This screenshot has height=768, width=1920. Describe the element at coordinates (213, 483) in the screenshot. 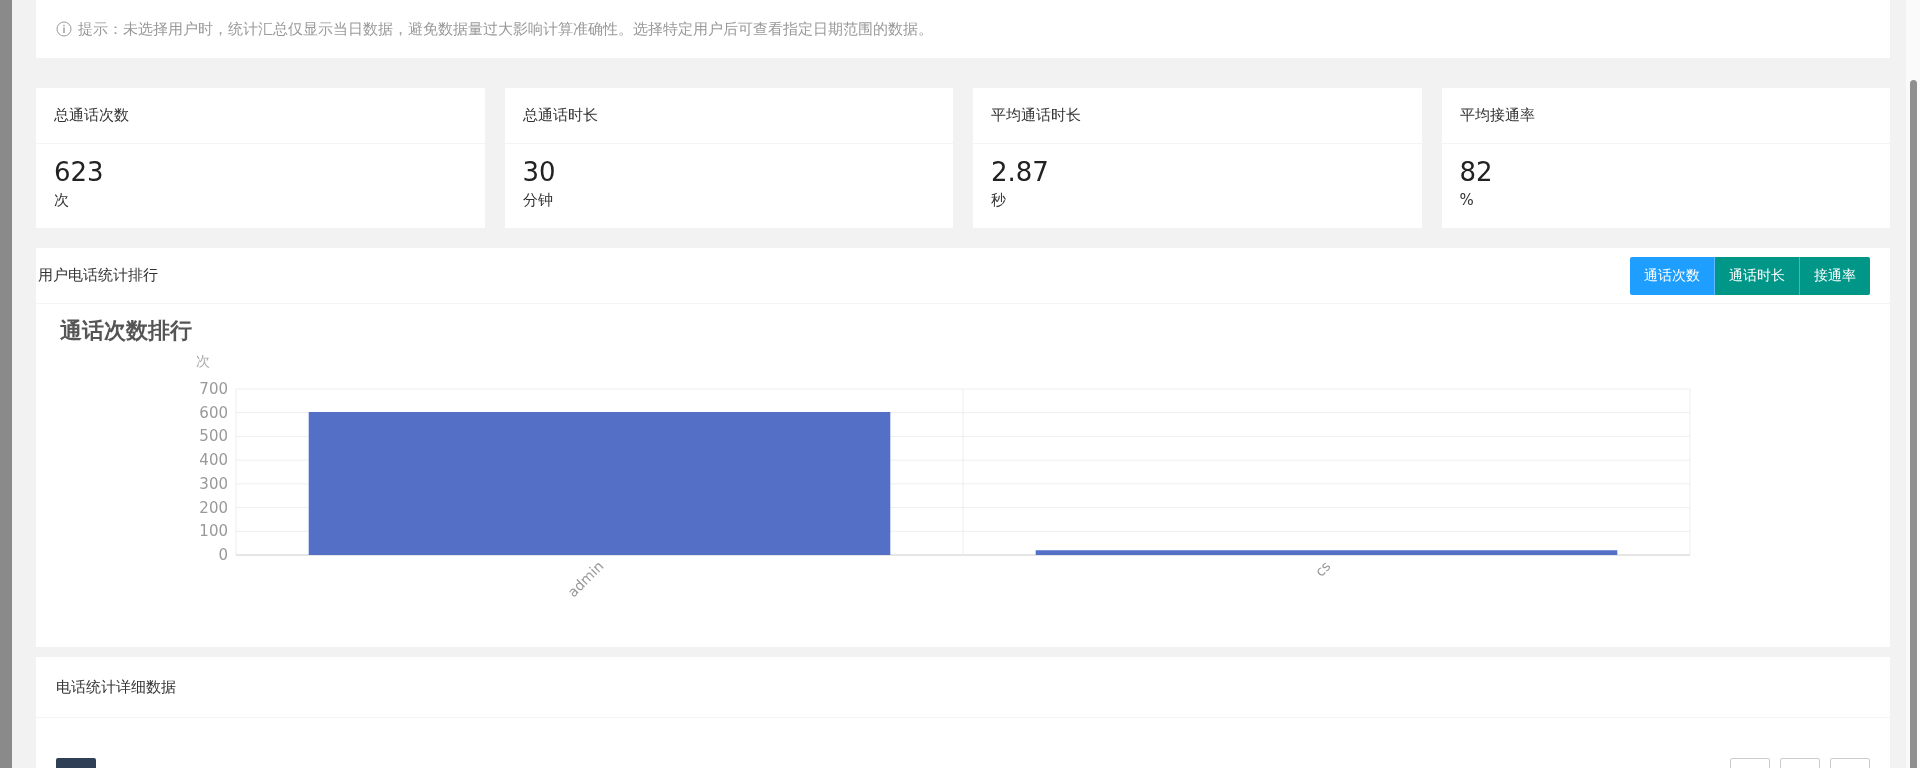

I see `axis-label: 300` at that location.